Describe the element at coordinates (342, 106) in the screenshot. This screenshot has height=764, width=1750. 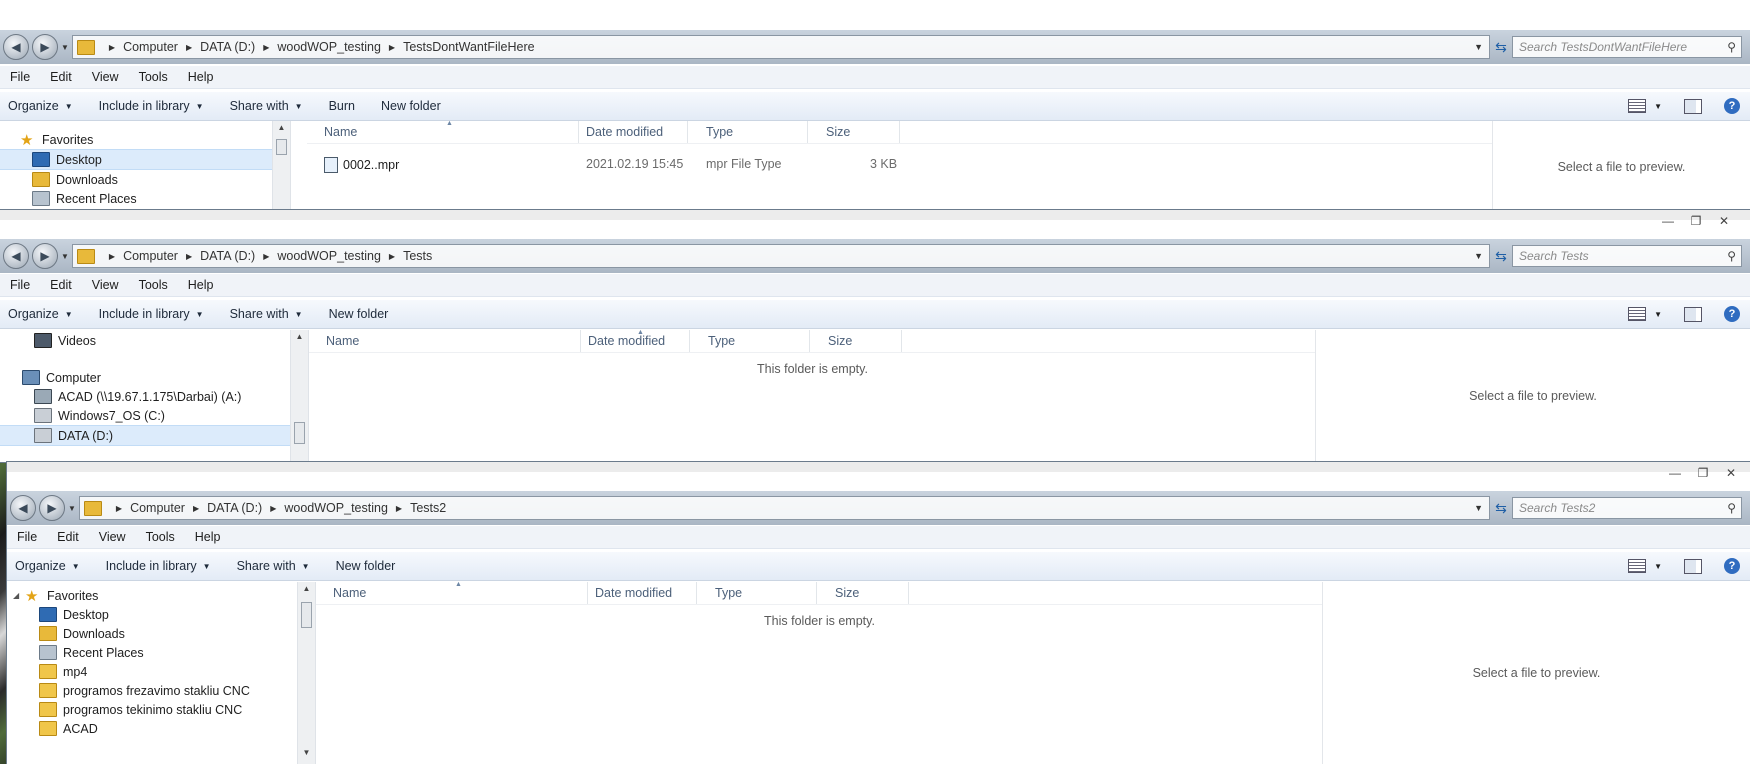
I see `burn-button: Burn` at that location.